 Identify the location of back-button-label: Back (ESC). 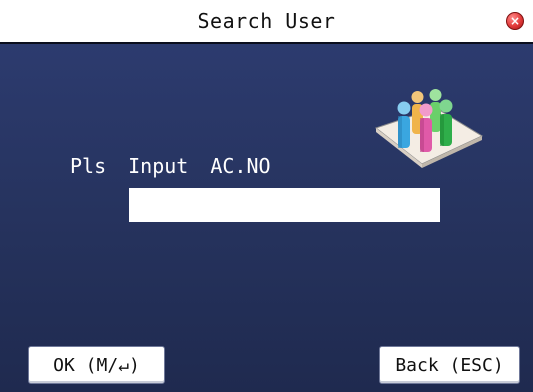
(449, 365).